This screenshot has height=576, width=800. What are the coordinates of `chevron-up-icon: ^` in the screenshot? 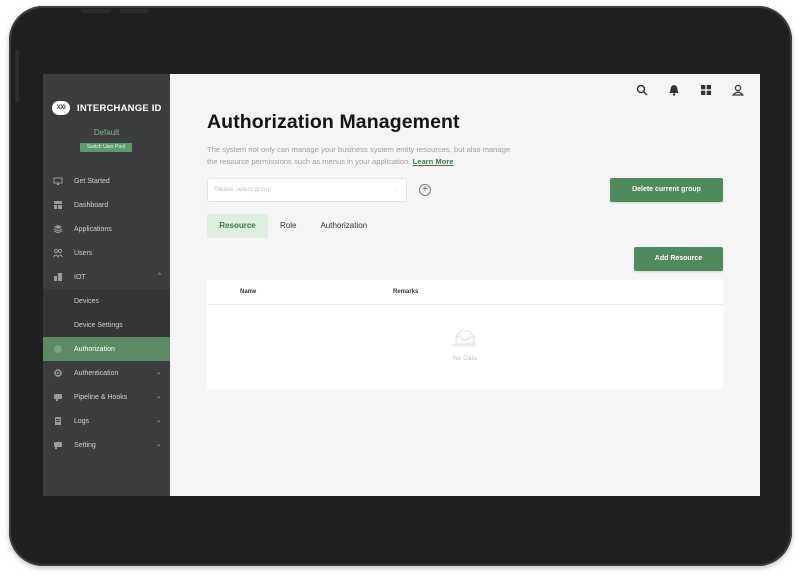 It's located at (159, 276).